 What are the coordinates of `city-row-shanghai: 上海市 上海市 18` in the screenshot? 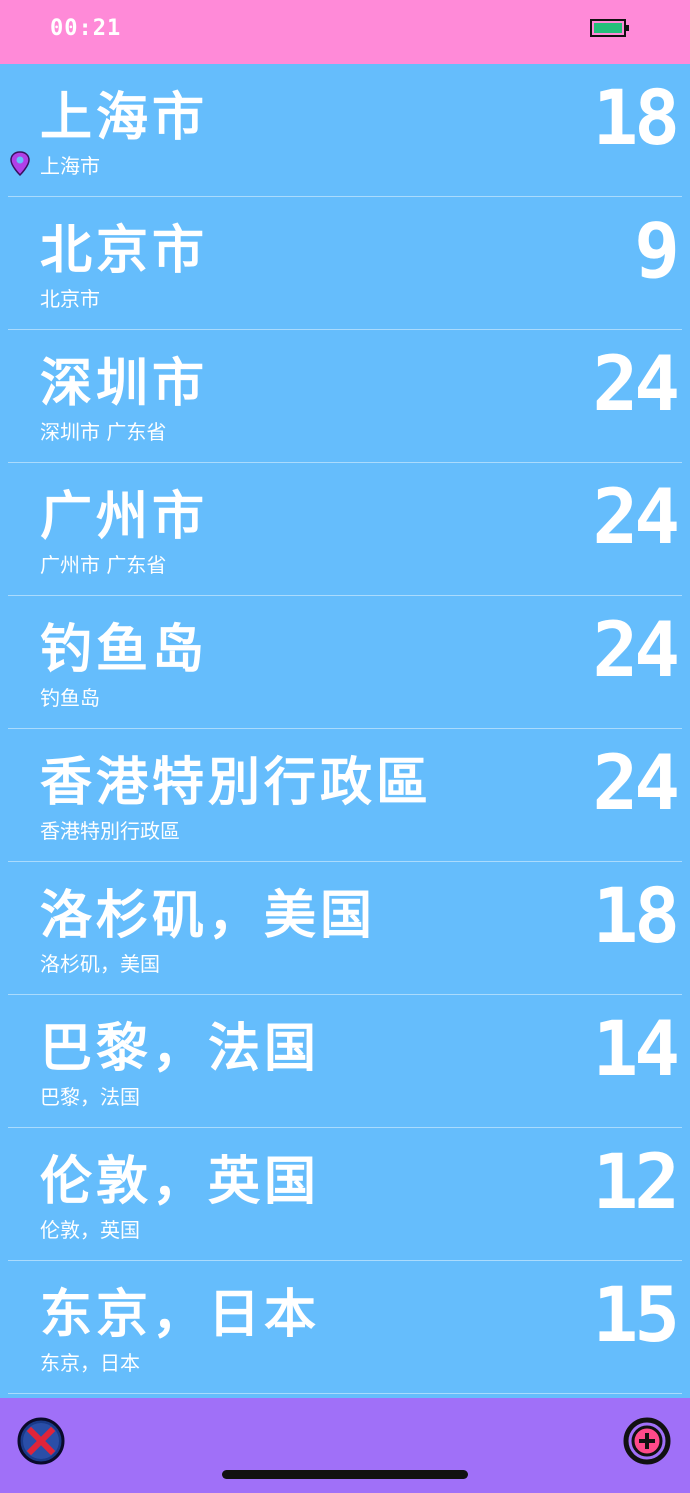 It's located at (345, 130).